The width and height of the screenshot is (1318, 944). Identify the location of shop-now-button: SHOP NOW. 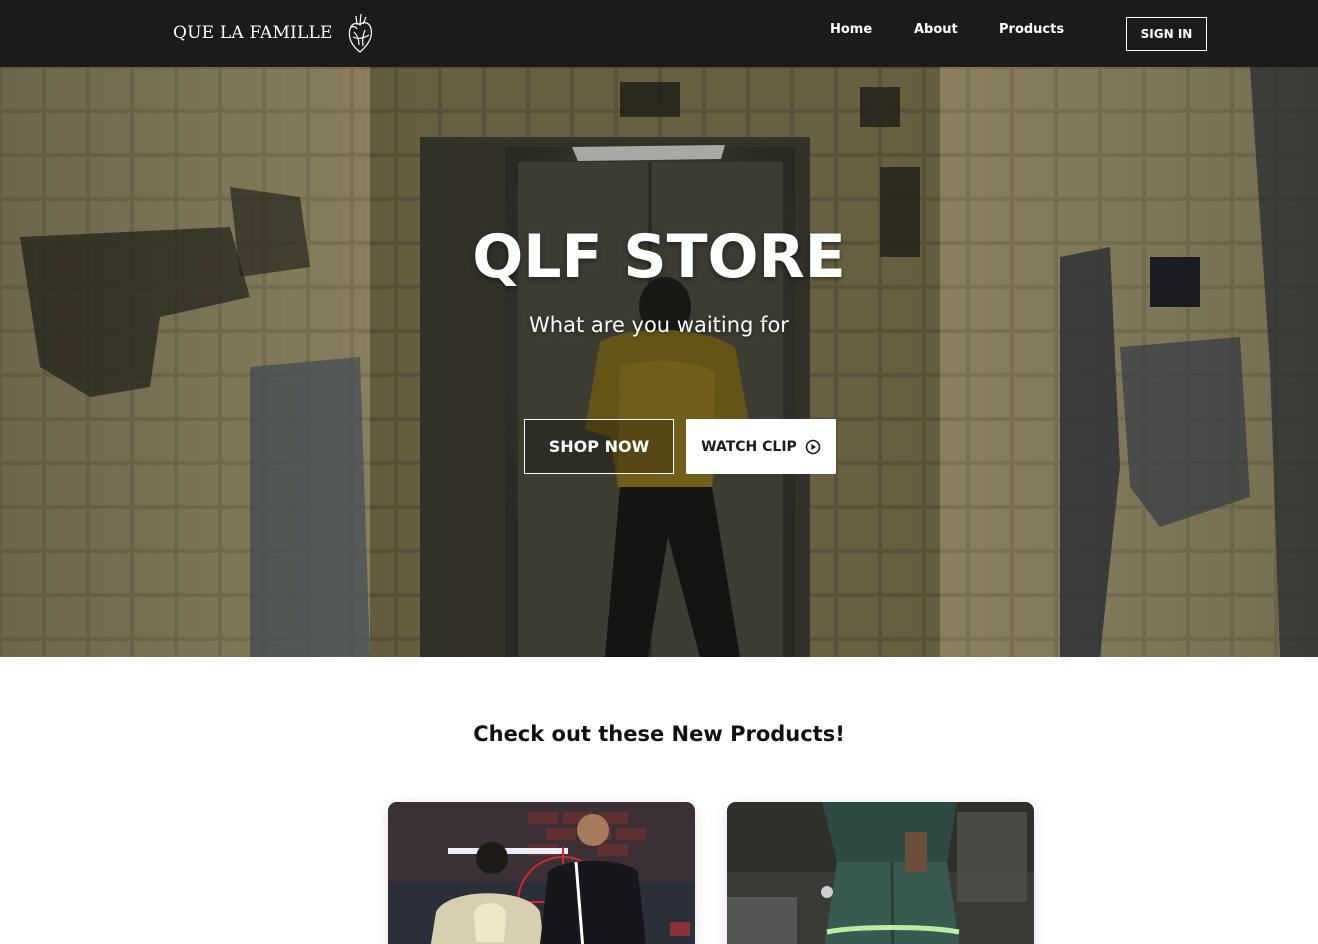
(599, 446).